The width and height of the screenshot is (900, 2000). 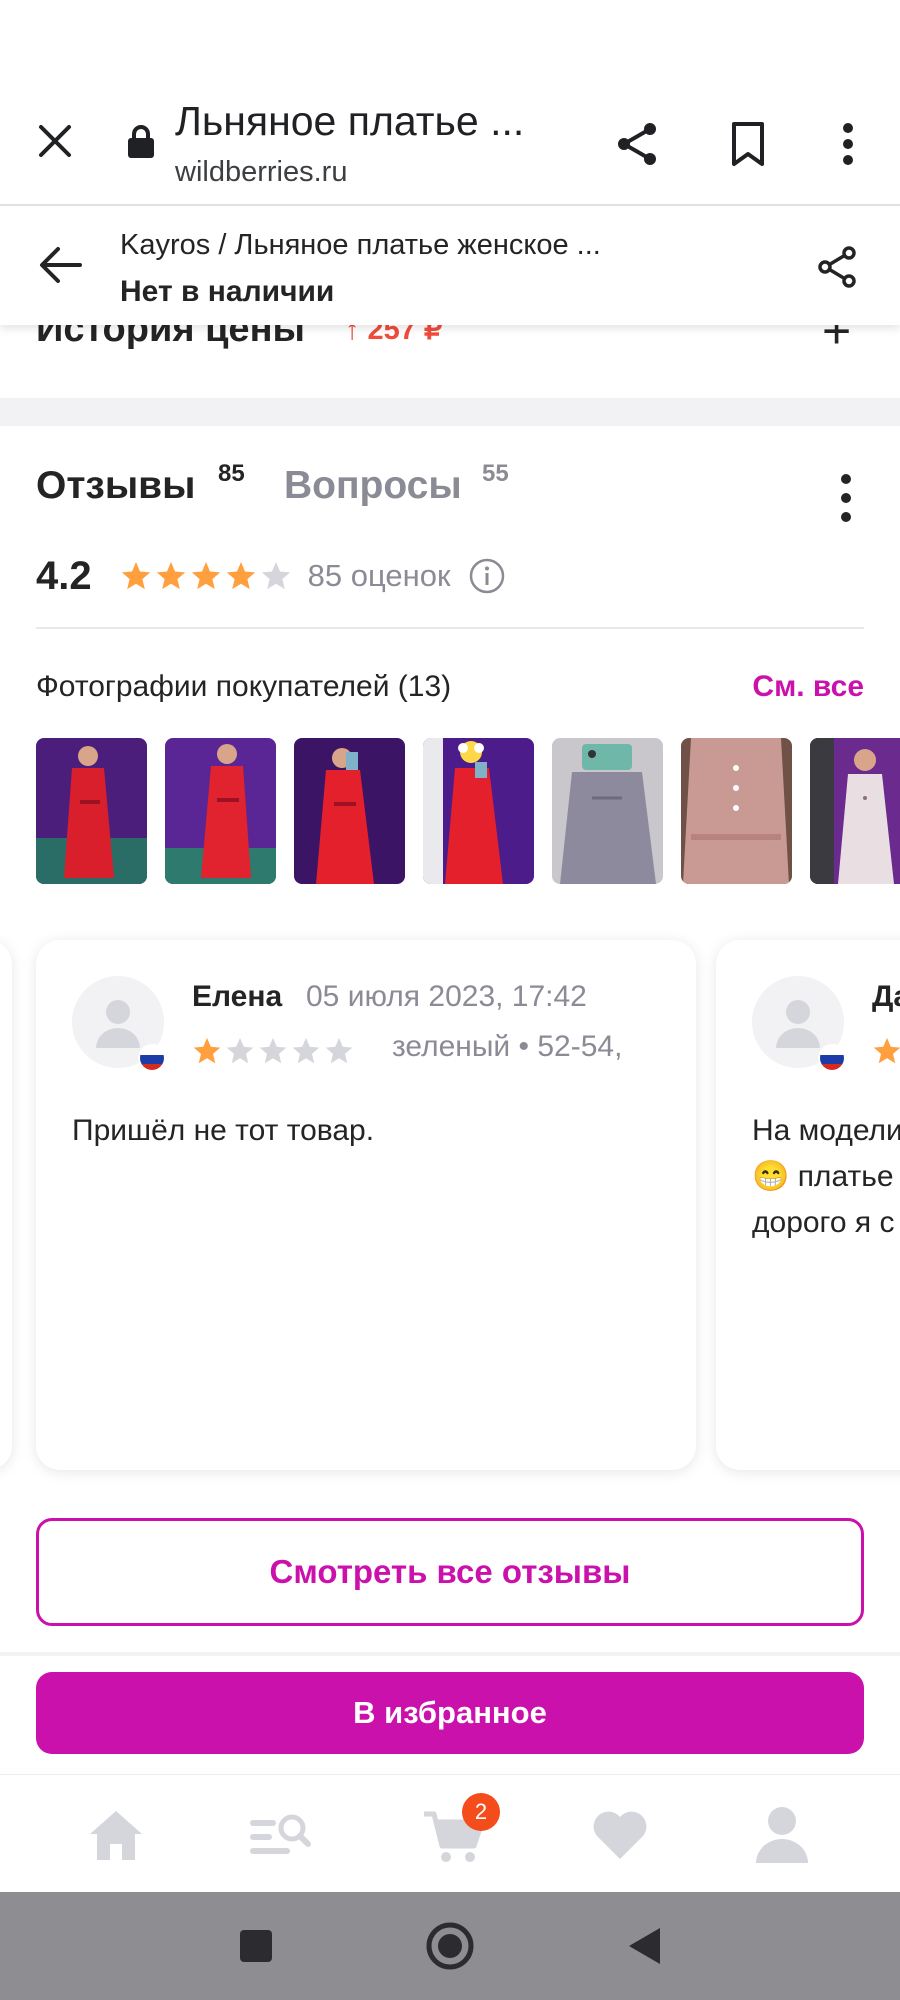 I want to click on back-triangle-icon, so click(x=644, y=1946).